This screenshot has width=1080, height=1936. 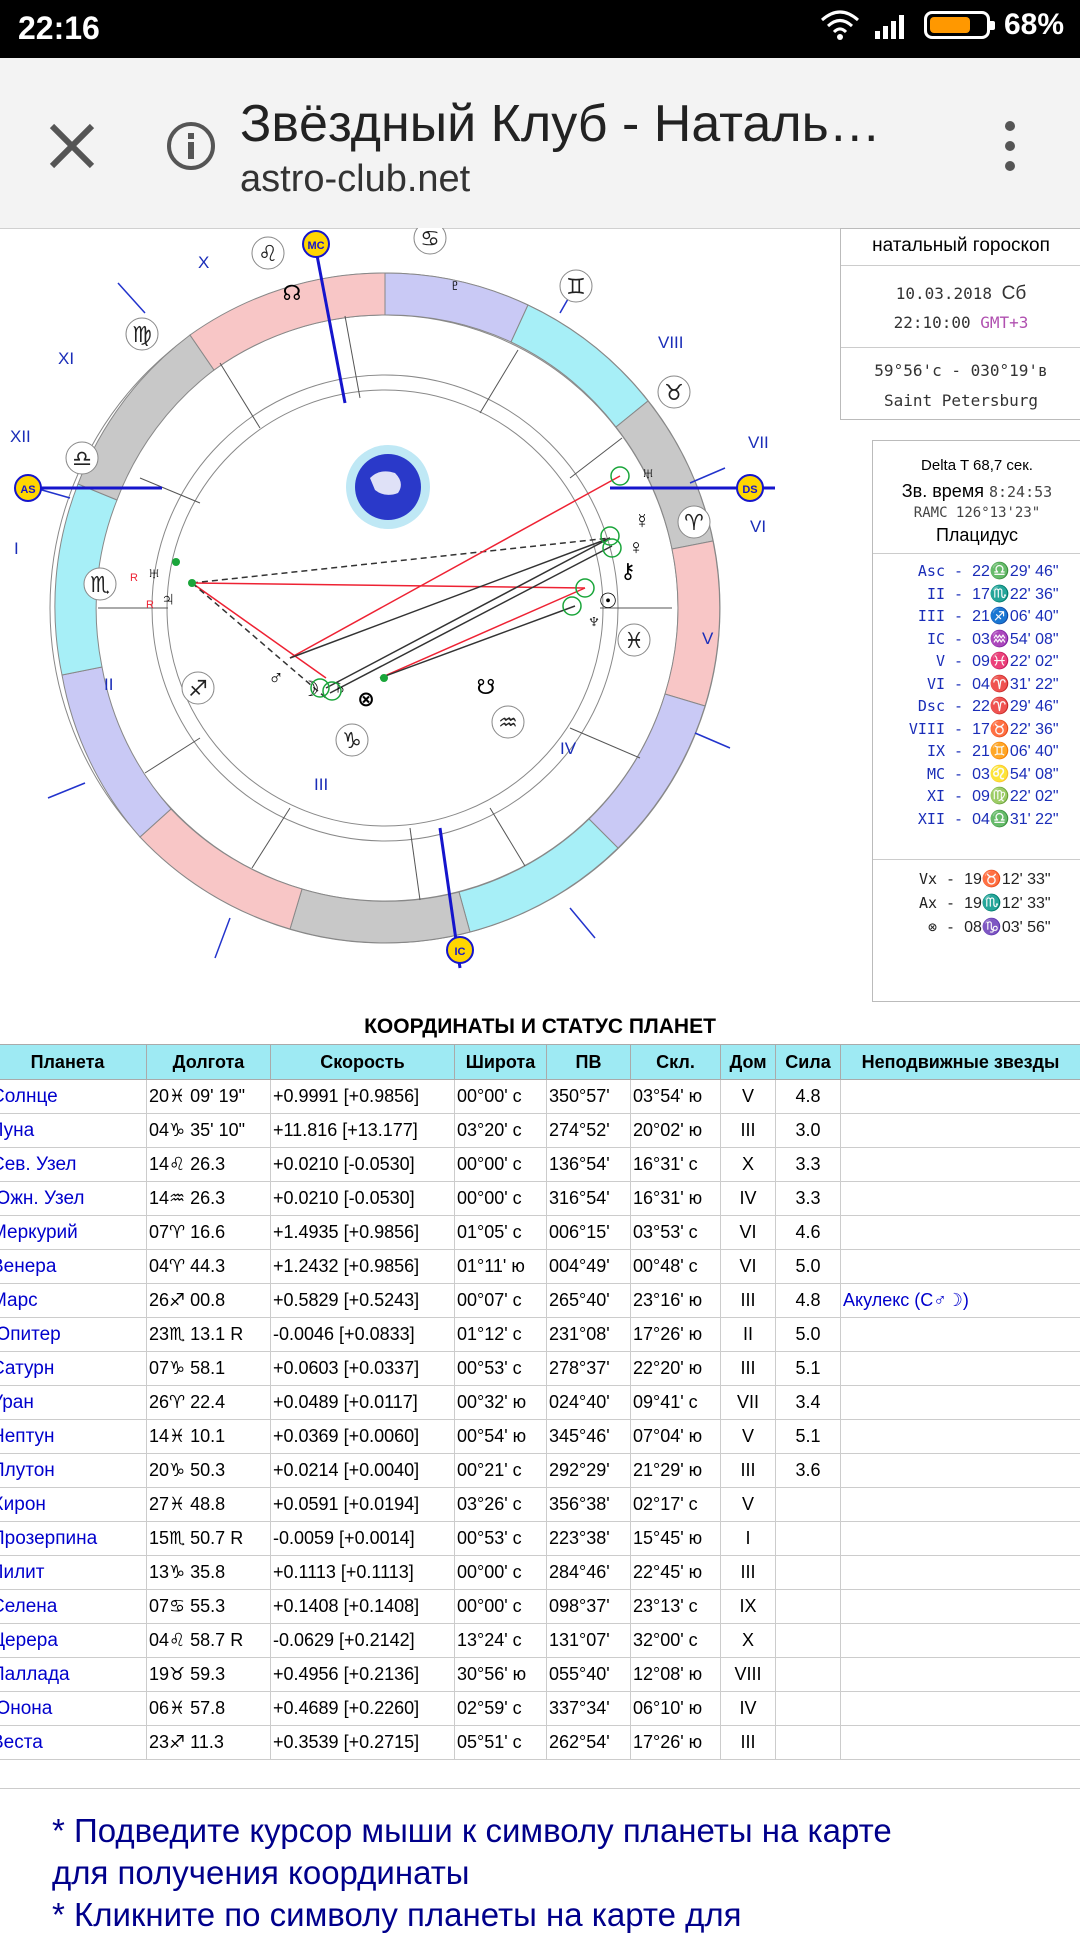 What do you see at coordinates (73, 1471) in the screenshot?
I see `planet-name-link: Плутон` at bounding box center [73, 1471].